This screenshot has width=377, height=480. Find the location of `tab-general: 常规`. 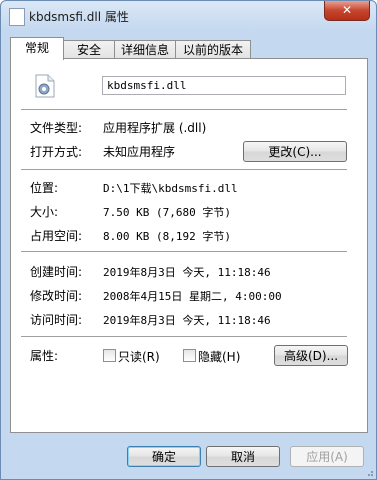

tab-general: 常规 is located at coordinates (37, 48).